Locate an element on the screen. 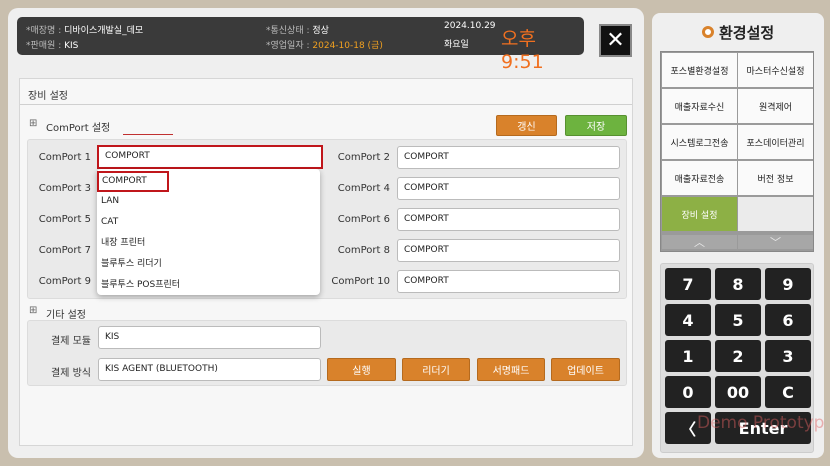 The height and width of the screenshot is (466, 830). key-3: 3 is located at coordinates (788, 356).